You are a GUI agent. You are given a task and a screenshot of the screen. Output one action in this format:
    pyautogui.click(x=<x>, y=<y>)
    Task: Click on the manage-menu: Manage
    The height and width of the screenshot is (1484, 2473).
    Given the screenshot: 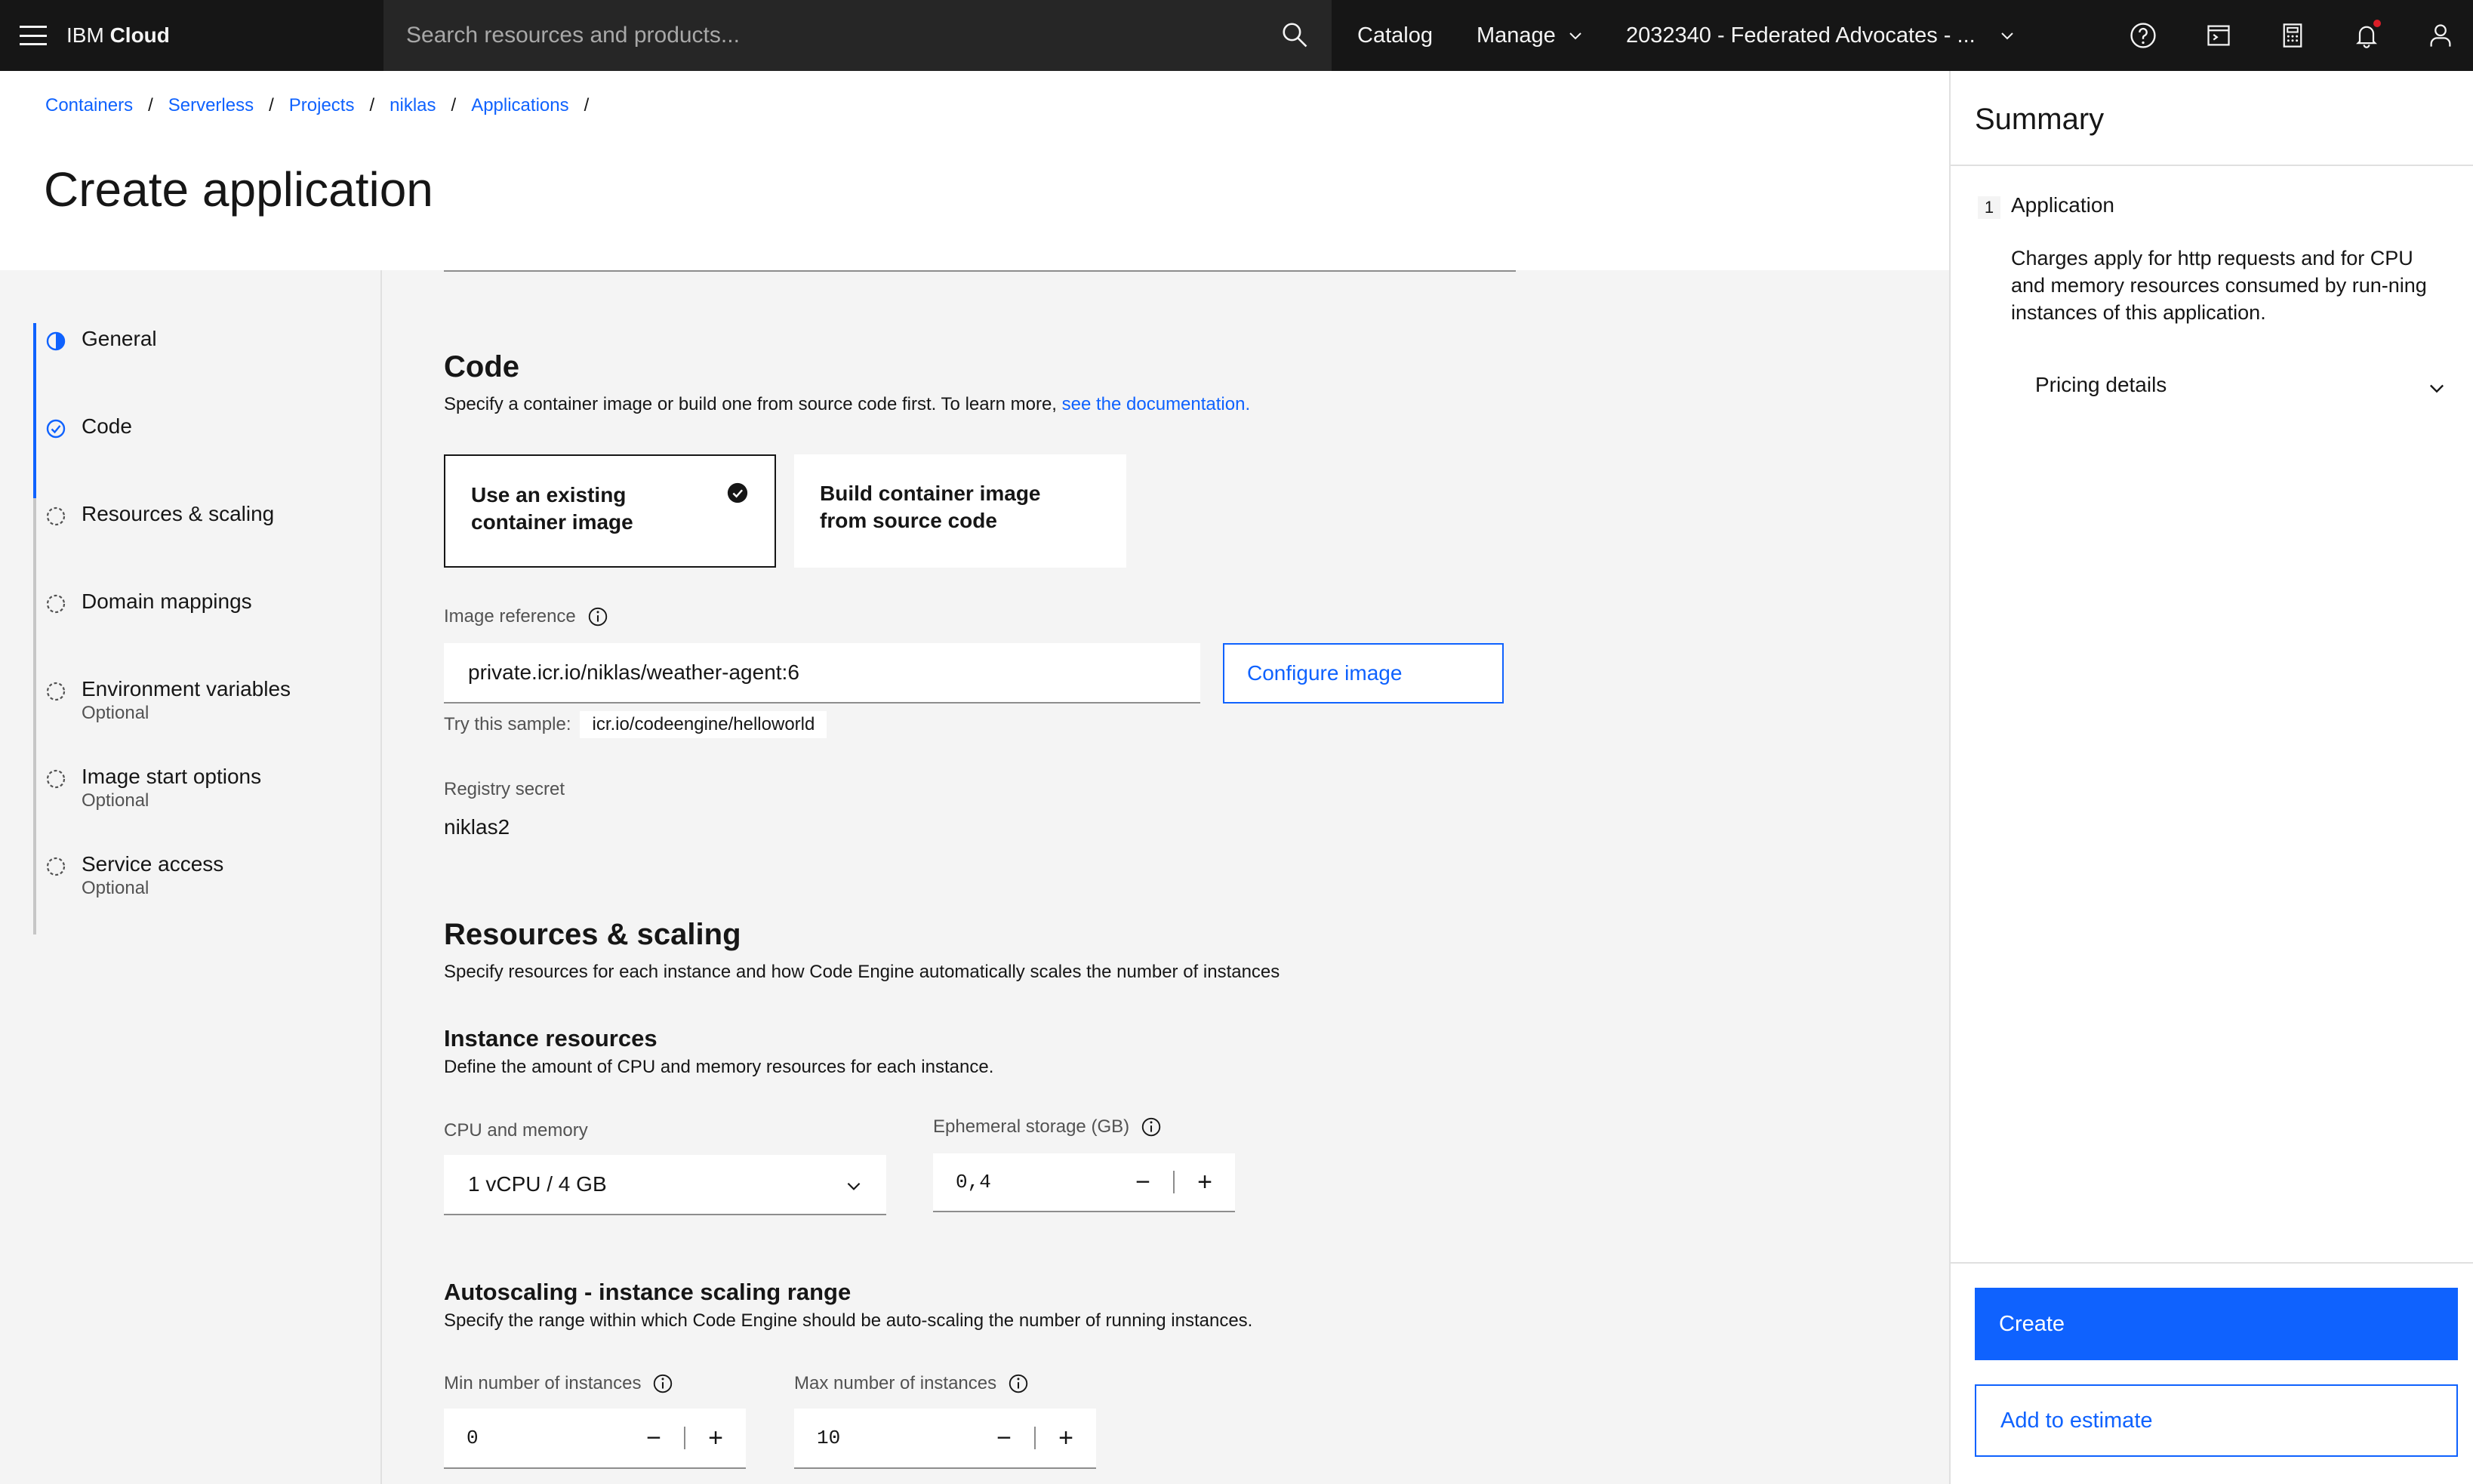 What is the action you would take?
    pyautogui.click(x=1531, y=35)
    